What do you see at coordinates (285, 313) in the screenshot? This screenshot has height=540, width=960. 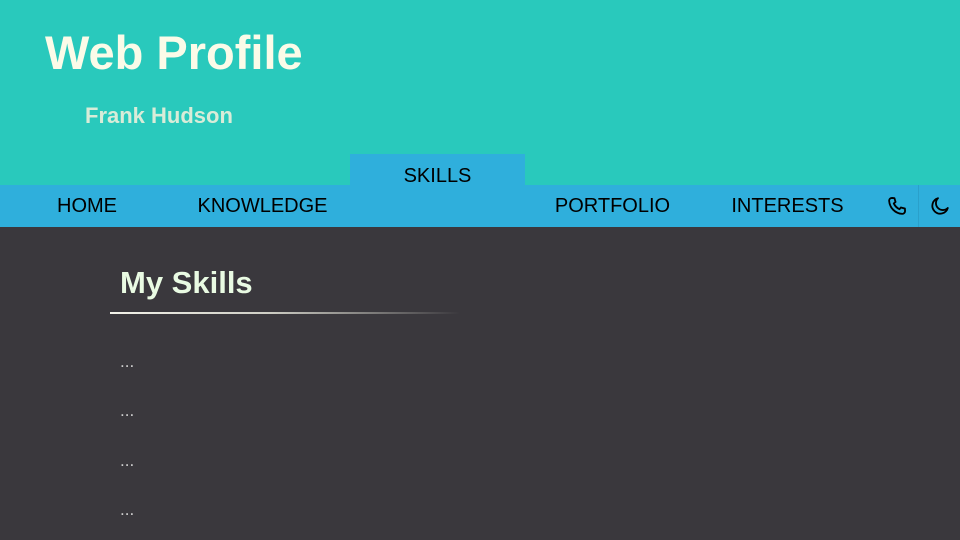 I see `section-divider` at bounding box center [285, 313].